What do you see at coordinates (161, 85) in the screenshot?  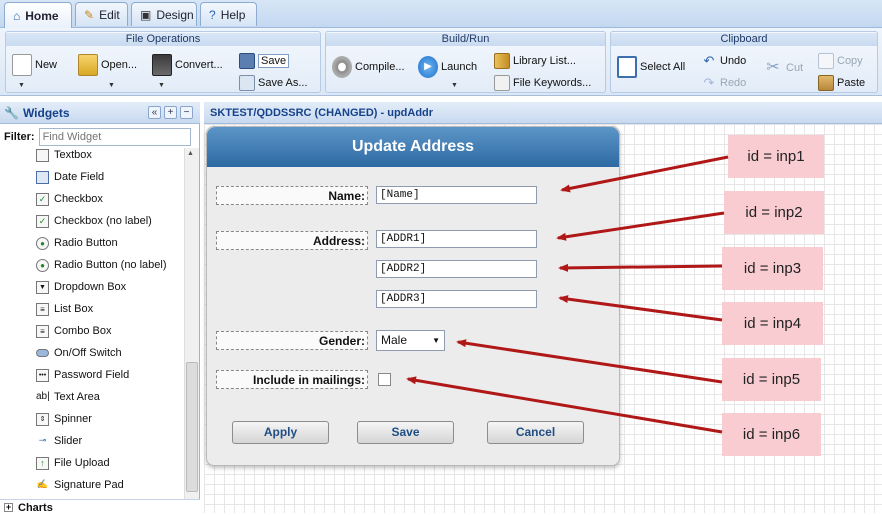 I see `convert-dropdown-arrow-icon: ▼` at bounding box center [161, 85].